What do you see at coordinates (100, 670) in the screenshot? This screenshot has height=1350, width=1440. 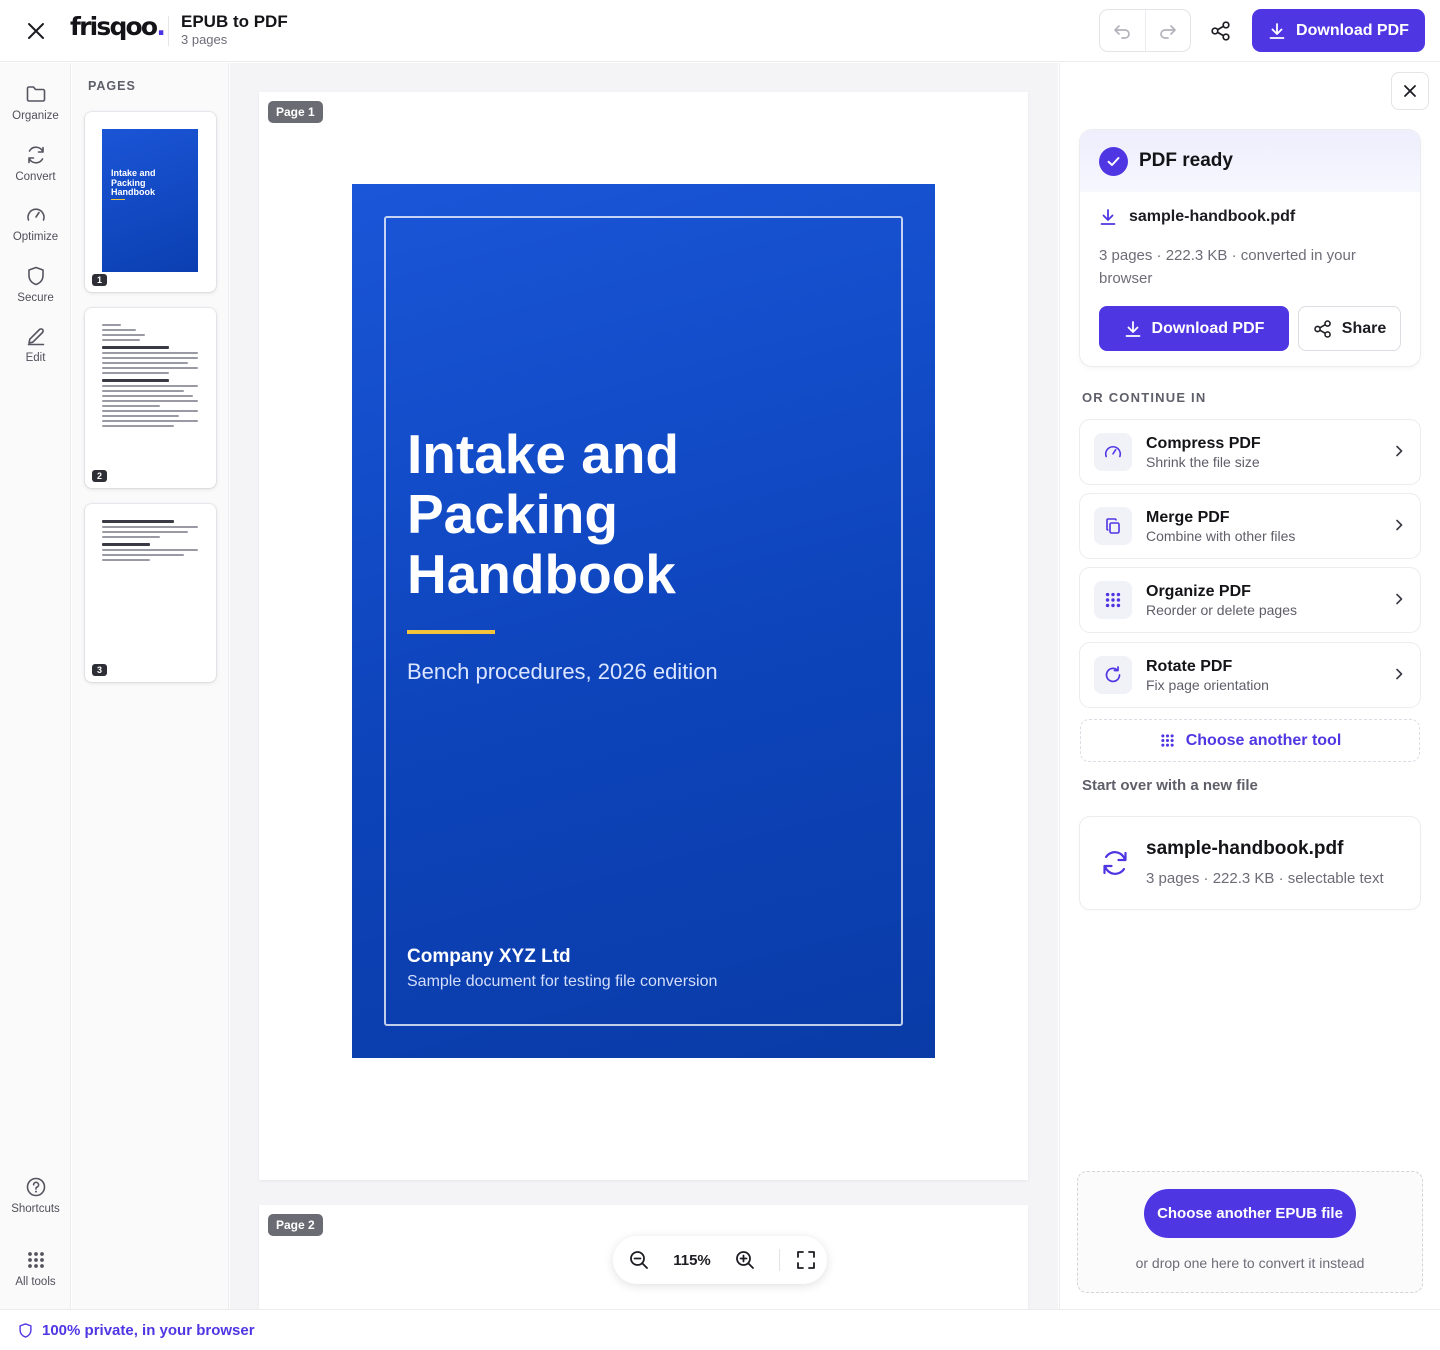 I see `page-number-badge: 3` at bounding box center [100, 670].